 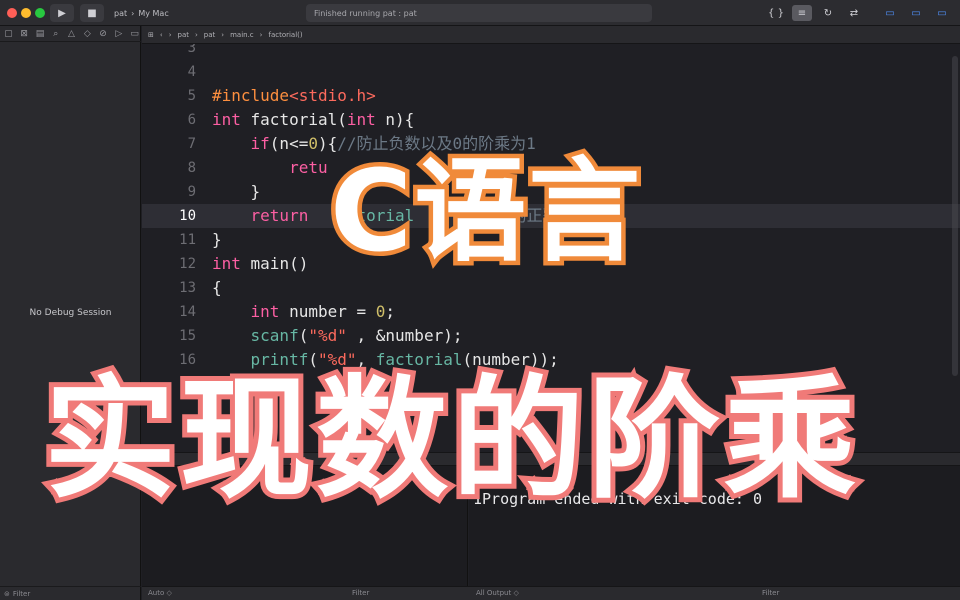 What do you see at coordinates (497, 593) in the screenshot?
I see `output-selector: All Output ◇` at bounding box center [497, 593].